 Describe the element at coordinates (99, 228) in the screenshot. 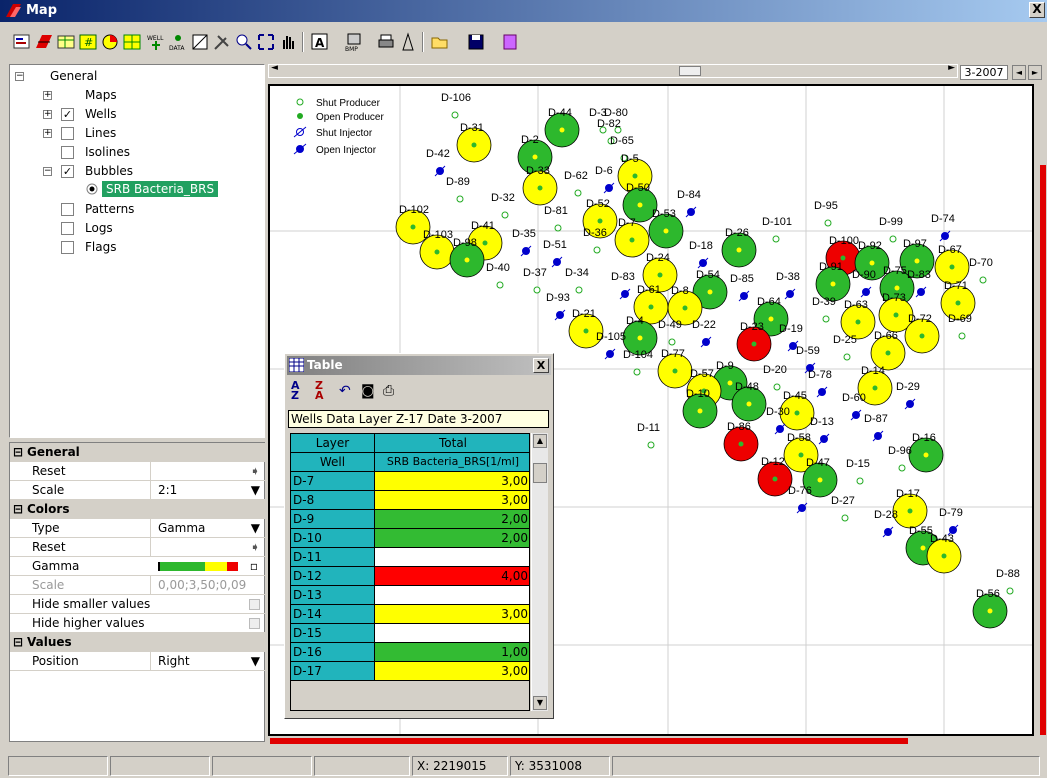

I see `tree-item-logs: Logs` at that location.